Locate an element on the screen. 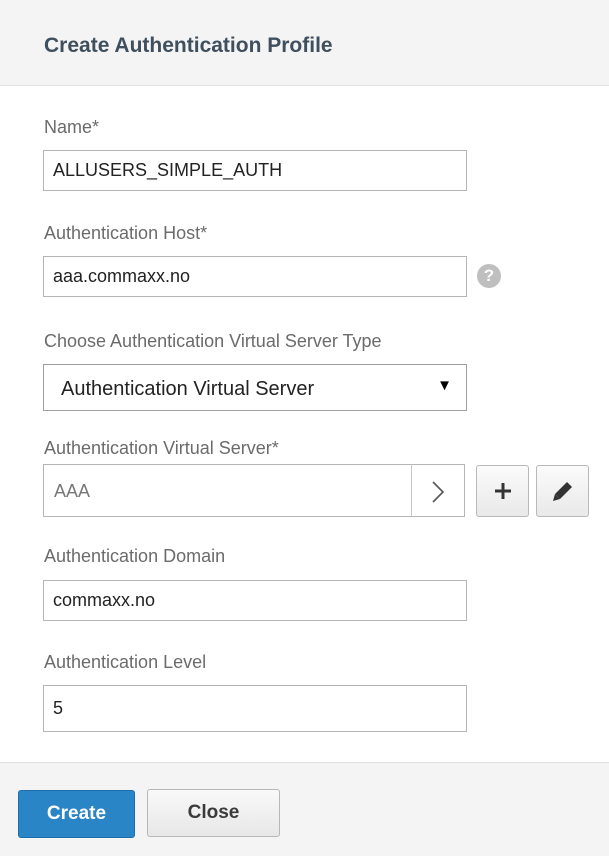 This screenshot has width=609, height=856. virtual-server-browse-button is located at coordinates (438, 490).